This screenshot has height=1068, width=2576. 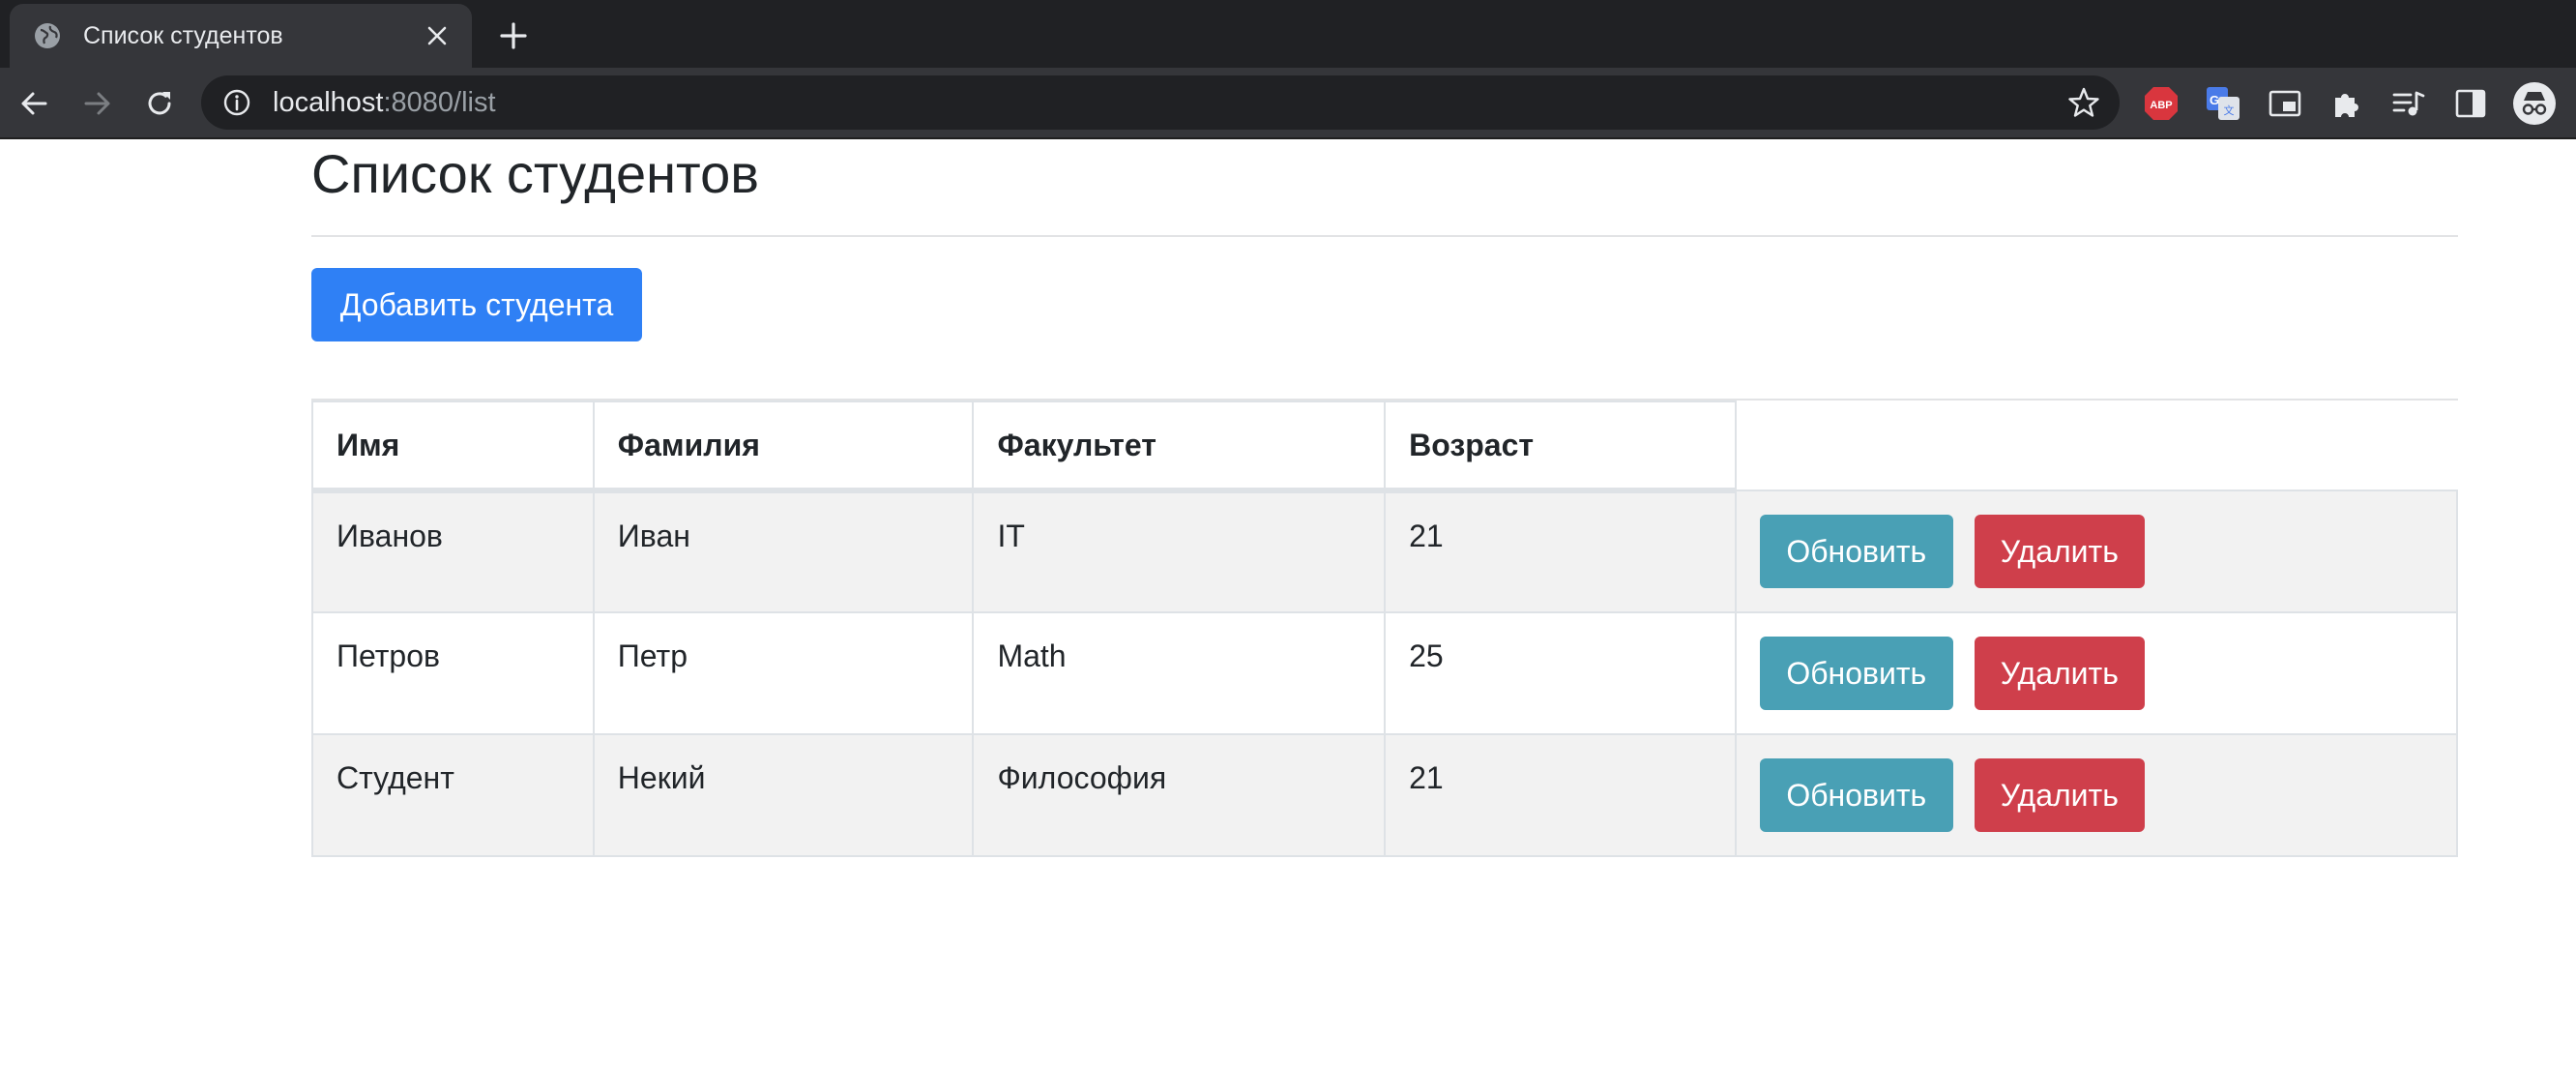 I want to click on divider, so click(x=1384, y=236).